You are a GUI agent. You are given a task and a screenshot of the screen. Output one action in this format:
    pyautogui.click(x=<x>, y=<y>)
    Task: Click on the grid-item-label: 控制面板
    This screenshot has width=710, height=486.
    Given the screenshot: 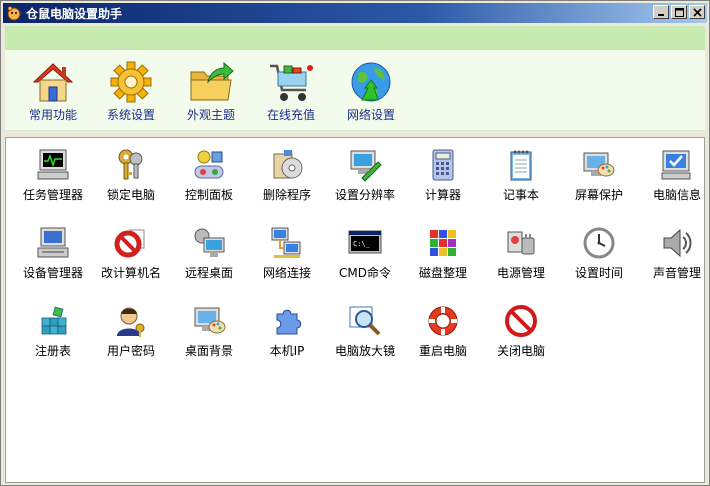 What is the action you would take?
    pyautogui.click(x=208, y=195)
    